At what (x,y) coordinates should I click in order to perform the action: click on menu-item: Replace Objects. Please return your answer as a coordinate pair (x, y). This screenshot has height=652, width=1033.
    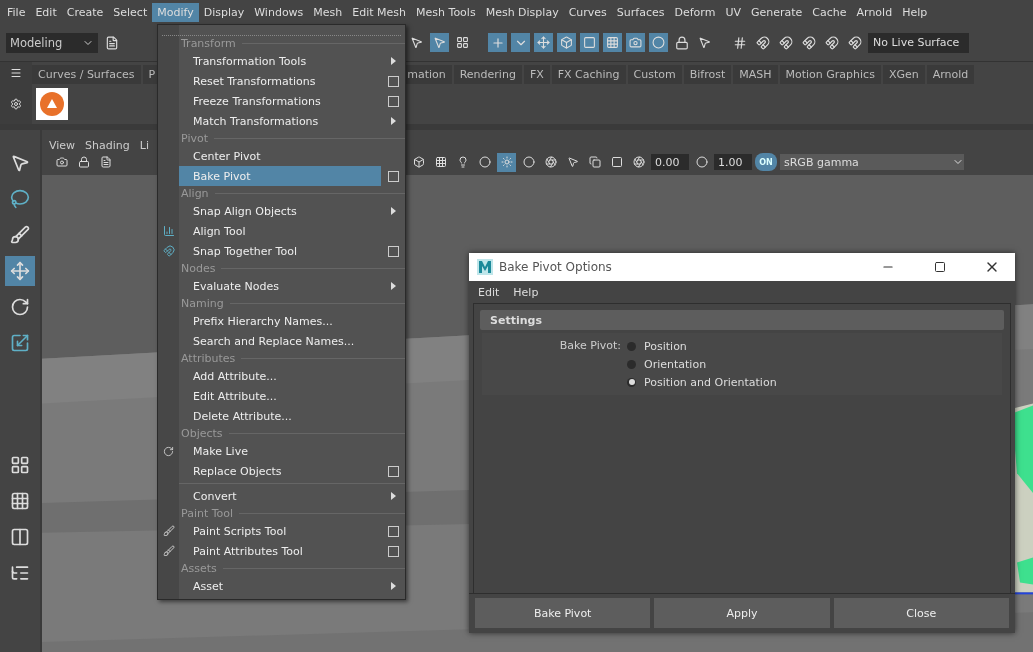
    Looking at the image, I should click on (280, 471).